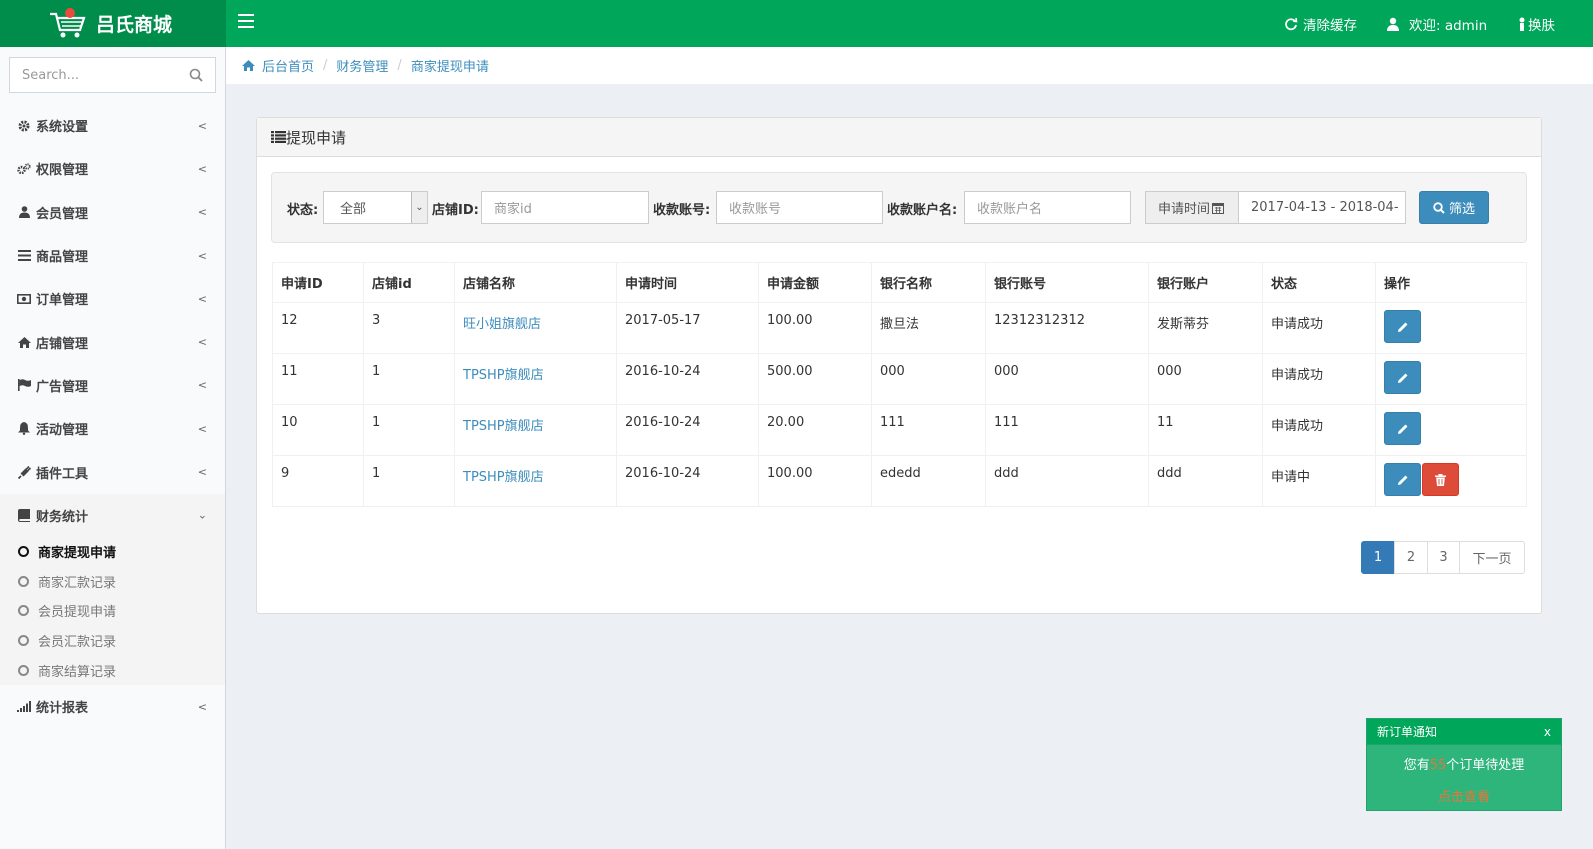  Describe the element at coordinates (112, 641) in the screenshot. I see `sidebar-subitem-member-remit: 会员汇款记录` at that location.